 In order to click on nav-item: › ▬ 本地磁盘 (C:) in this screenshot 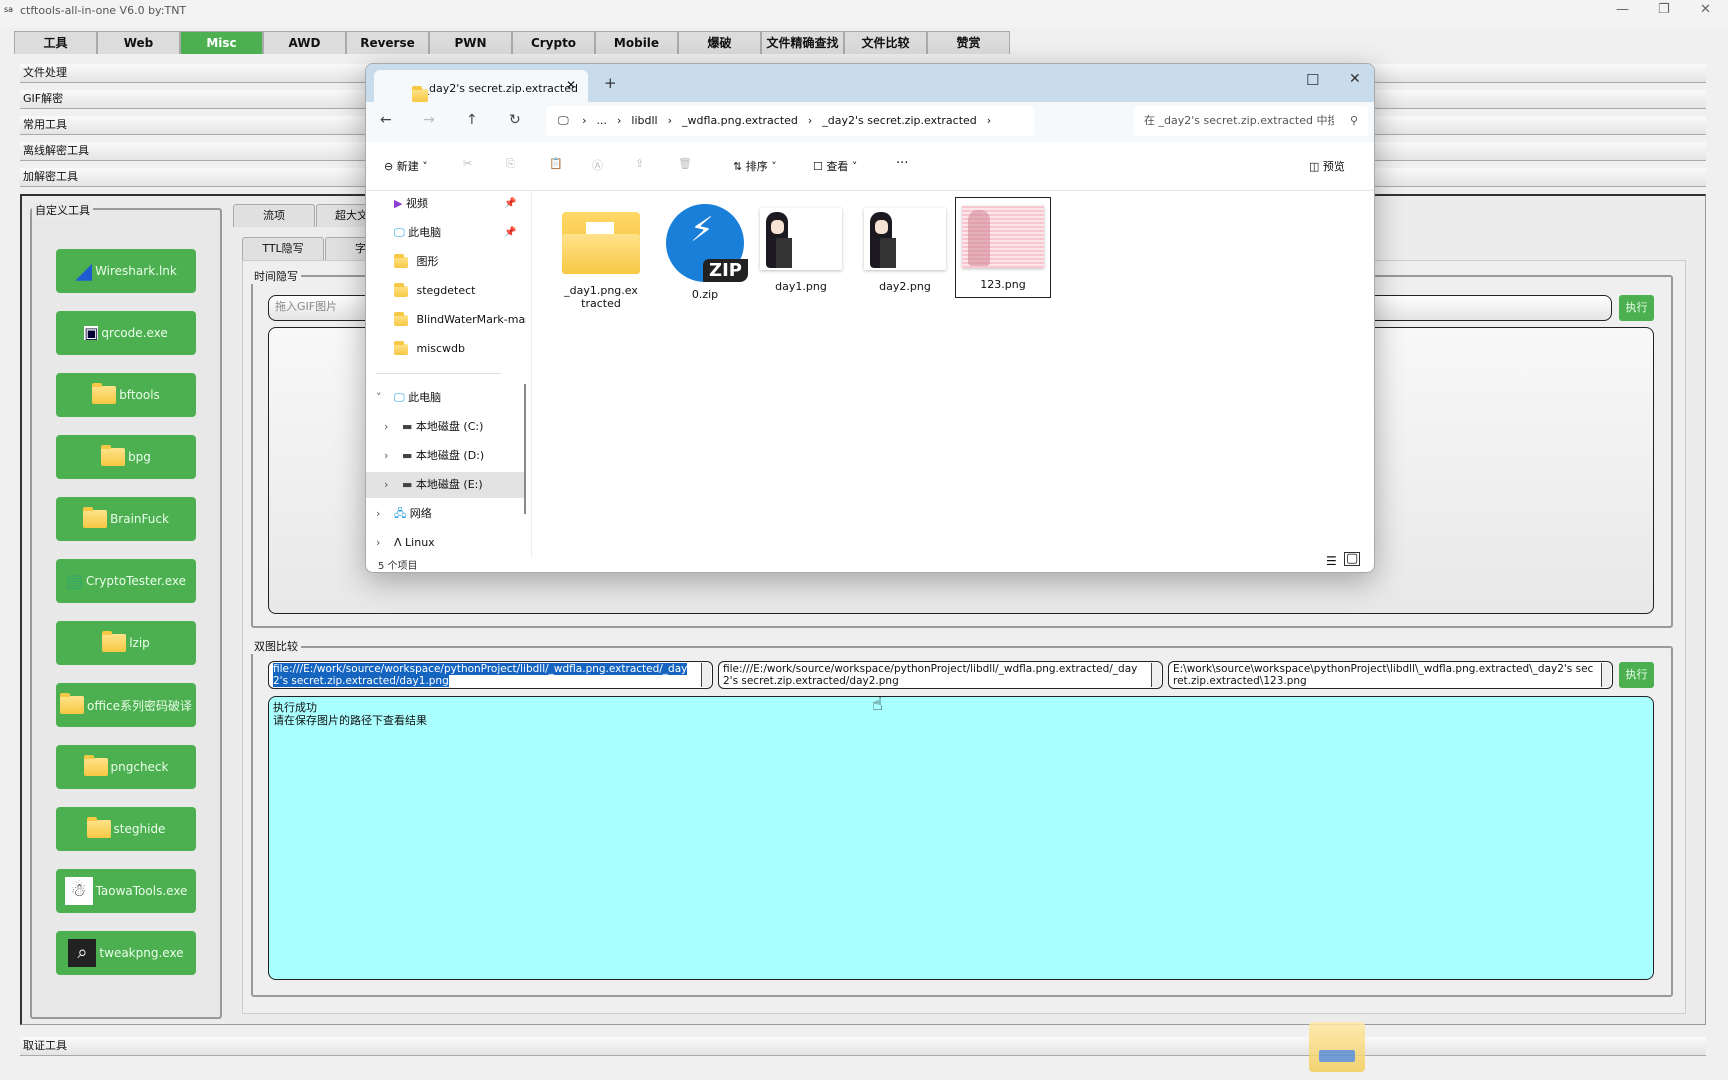, I will do `click(446, 427)`.